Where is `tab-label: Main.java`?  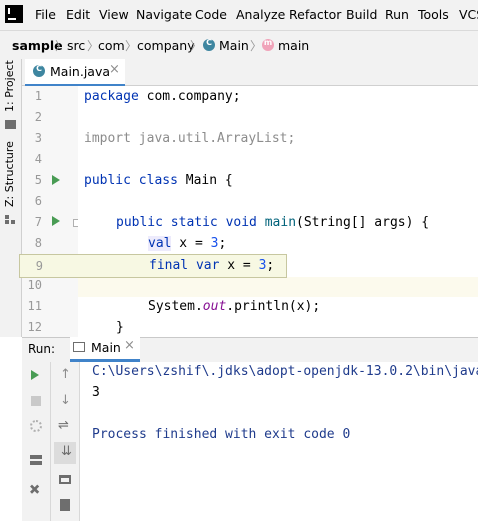 tab-label: Main.java is located at coordinates (80, 71).